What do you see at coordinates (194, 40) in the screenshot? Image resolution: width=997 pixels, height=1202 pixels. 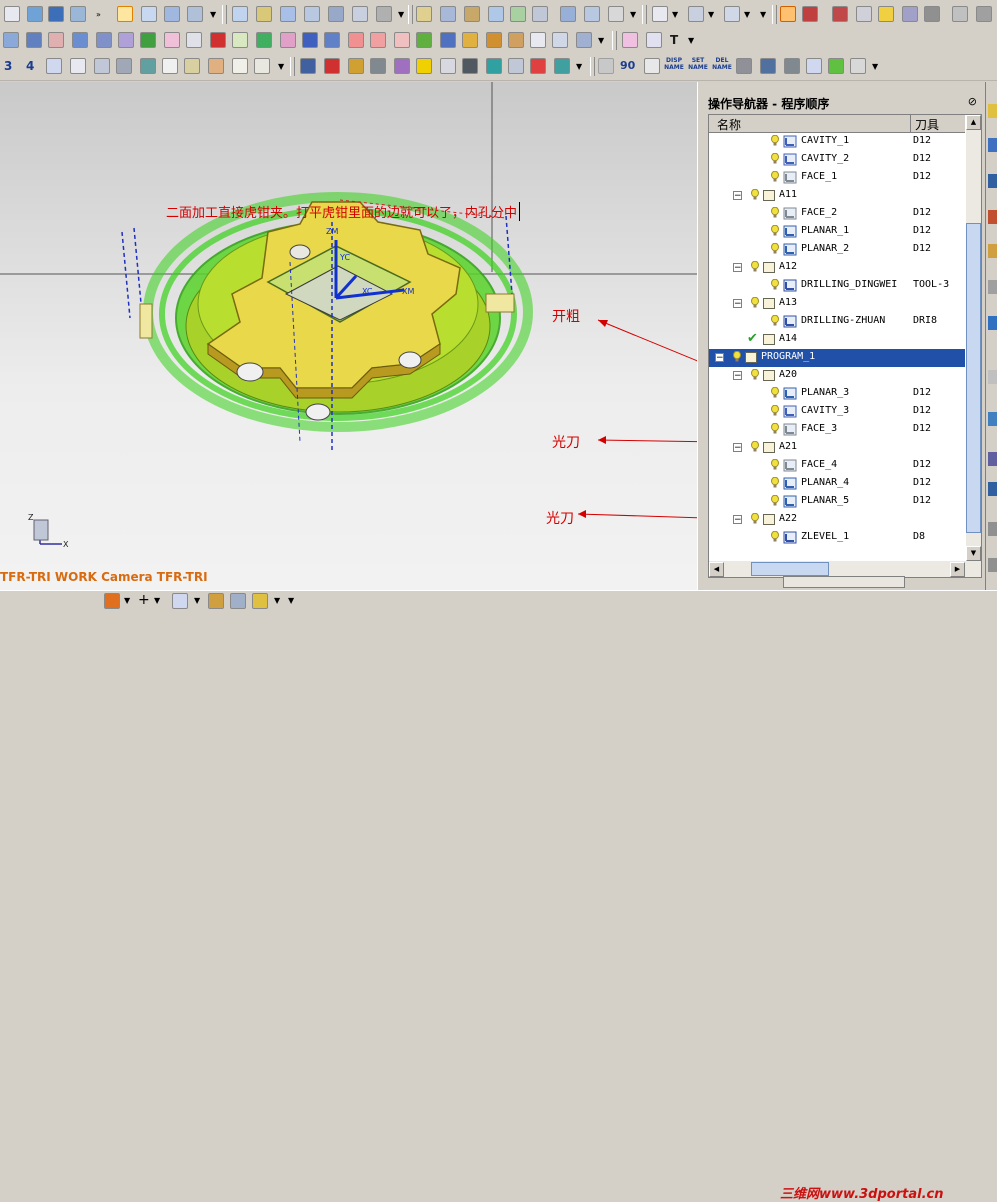 I see `mirror-icon` at bounding box center [194, 40].